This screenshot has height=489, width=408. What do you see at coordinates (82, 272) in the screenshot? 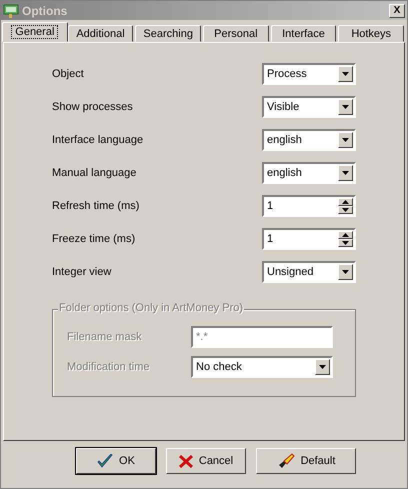
I see `setting-label: Integer view` at bounding box center [82, 272].